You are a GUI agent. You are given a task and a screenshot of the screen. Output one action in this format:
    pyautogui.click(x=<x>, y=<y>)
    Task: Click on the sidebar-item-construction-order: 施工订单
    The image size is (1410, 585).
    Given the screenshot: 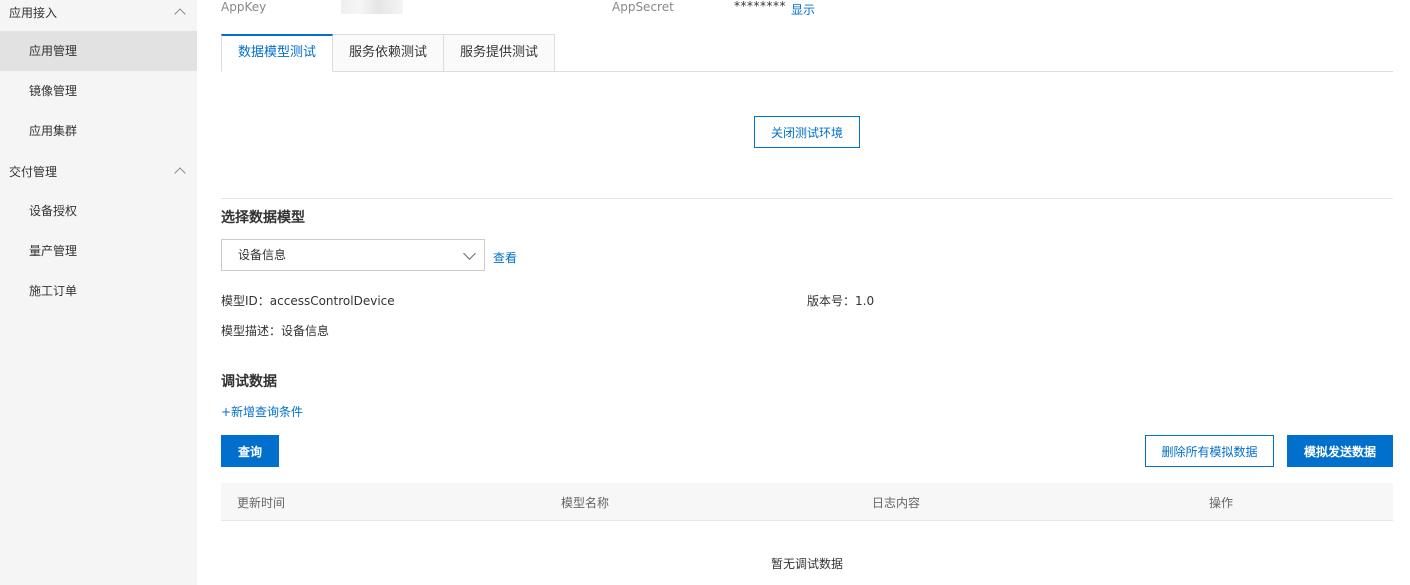 What is the action you would take?
    pyautogui.click(x=98, y=291)
    